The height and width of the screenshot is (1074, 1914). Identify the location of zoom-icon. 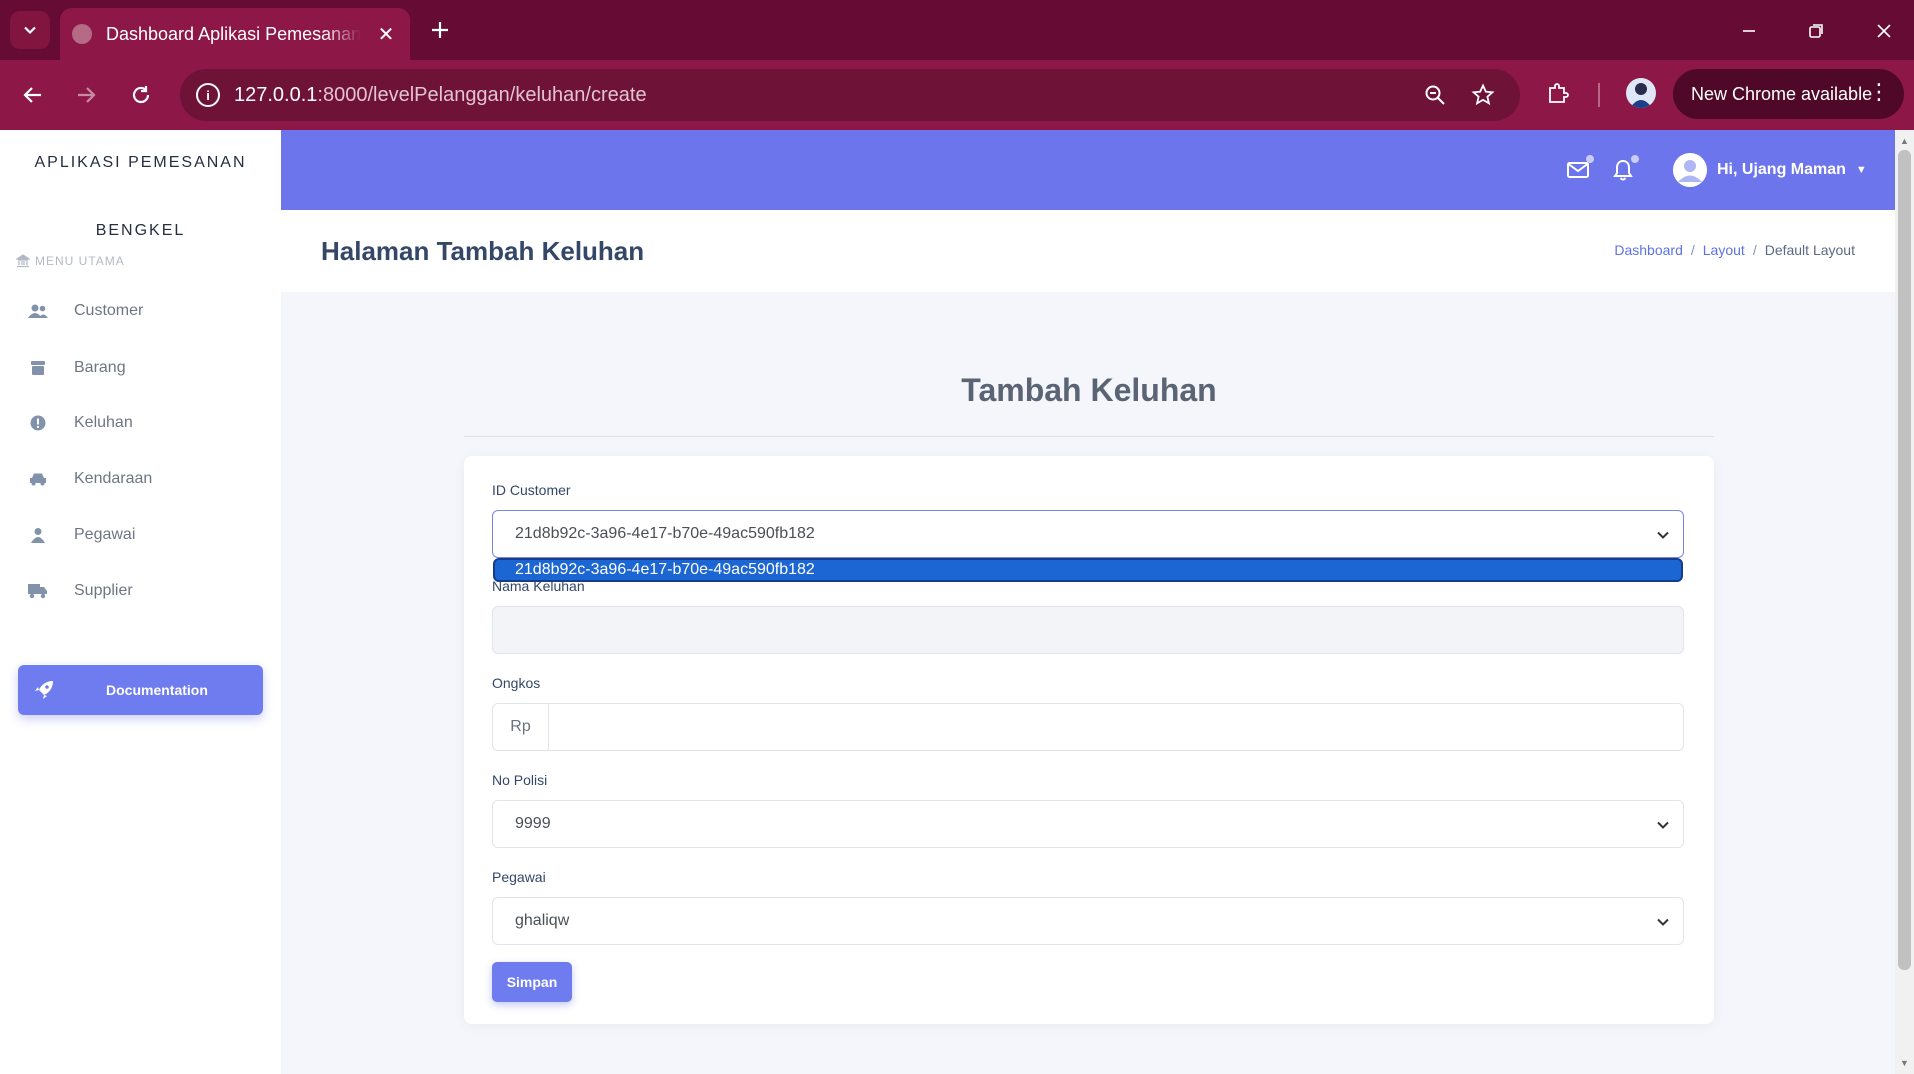
(1435, 95).